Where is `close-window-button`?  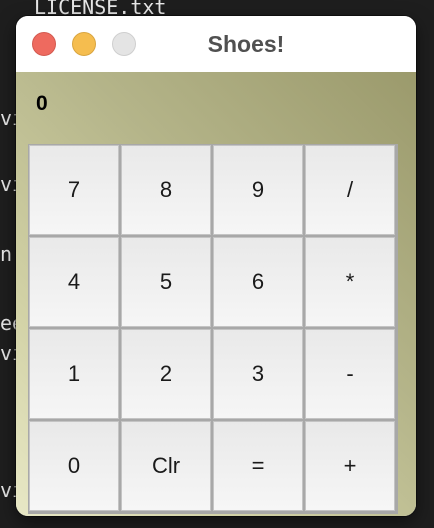
close-window-button is located at coordinates (44, 44).